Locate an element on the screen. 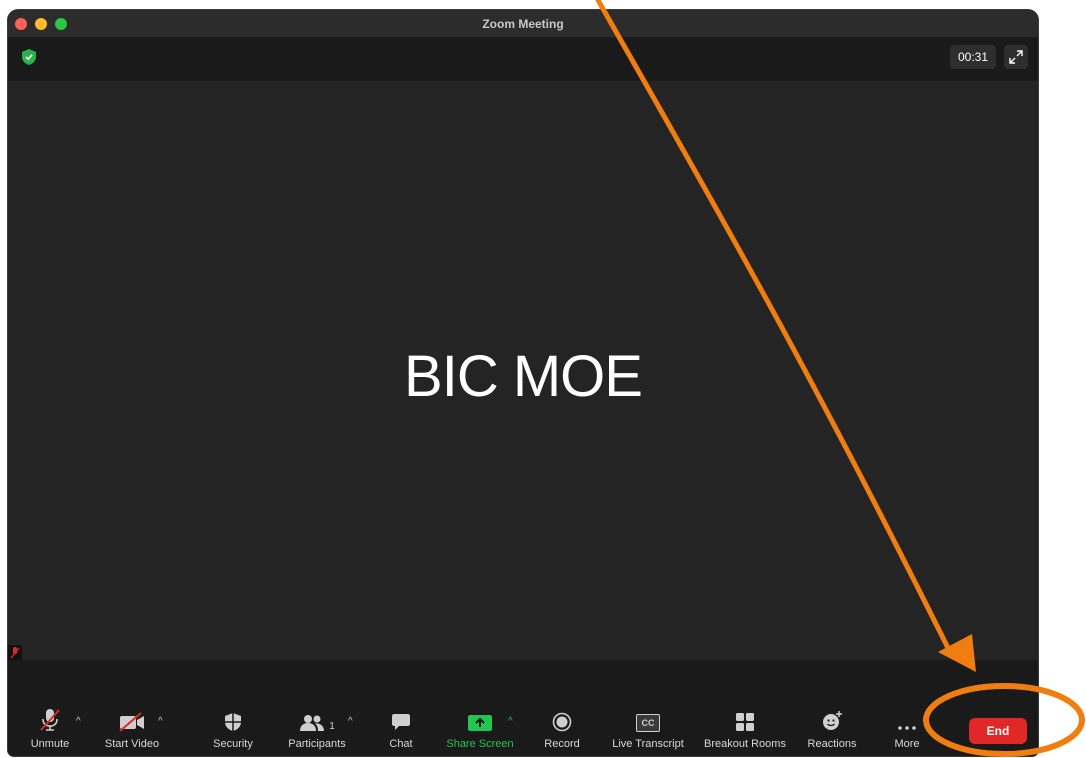  breakout-rooms-label: Breakout Rooms is located at coordinates (745, 744).